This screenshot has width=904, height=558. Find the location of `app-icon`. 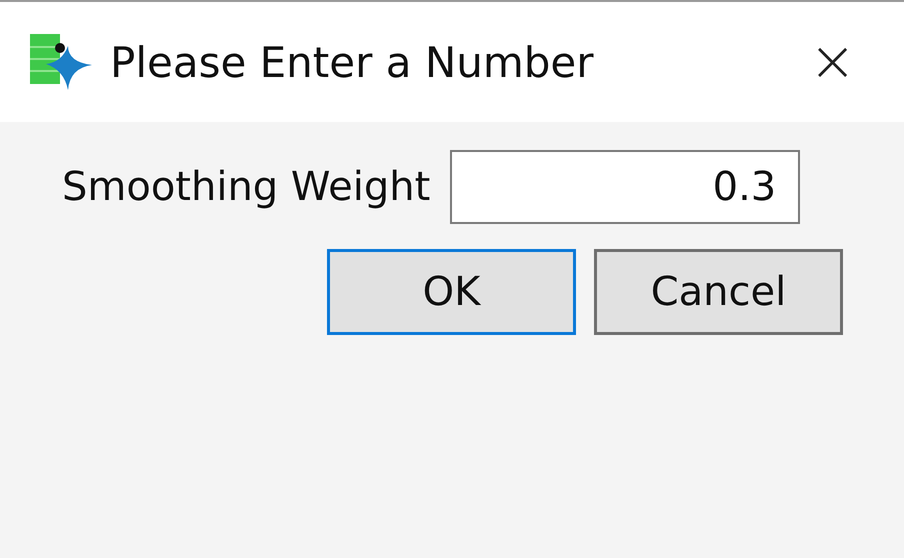

app-icon is located at coordinates (61, 62).